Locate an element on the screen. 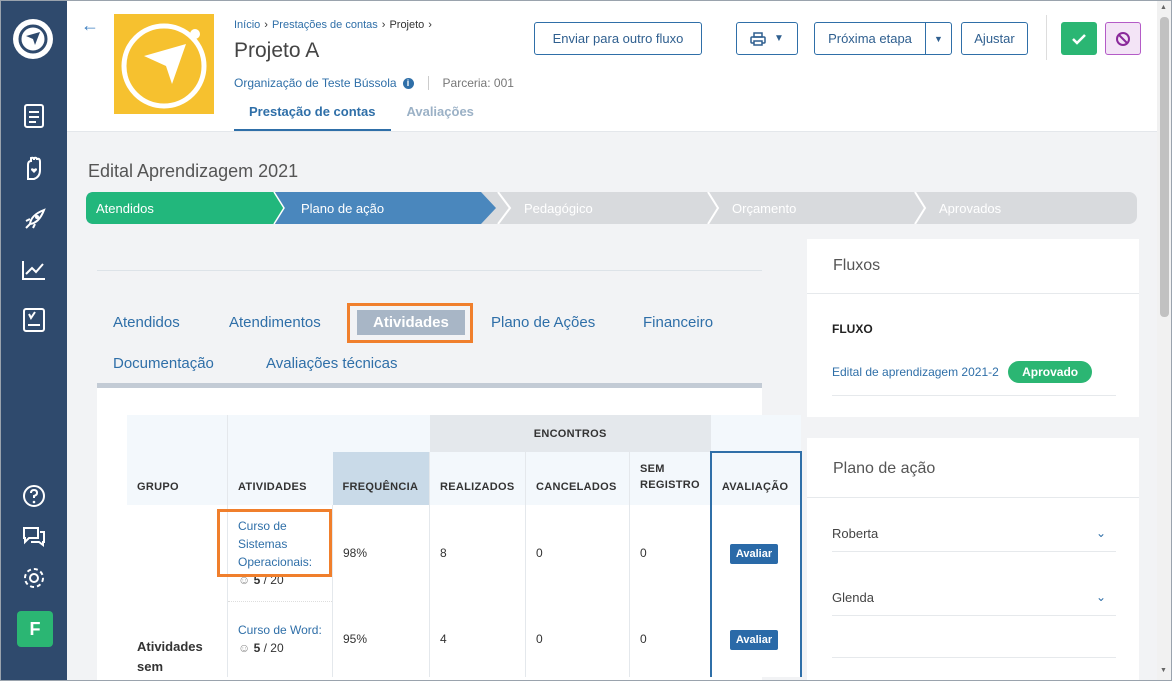 Image resolution: width=1172 pixels, height=681 pixels. edital-title: Edital Aprendizagem 2021 is located at coordinates (193, 171).